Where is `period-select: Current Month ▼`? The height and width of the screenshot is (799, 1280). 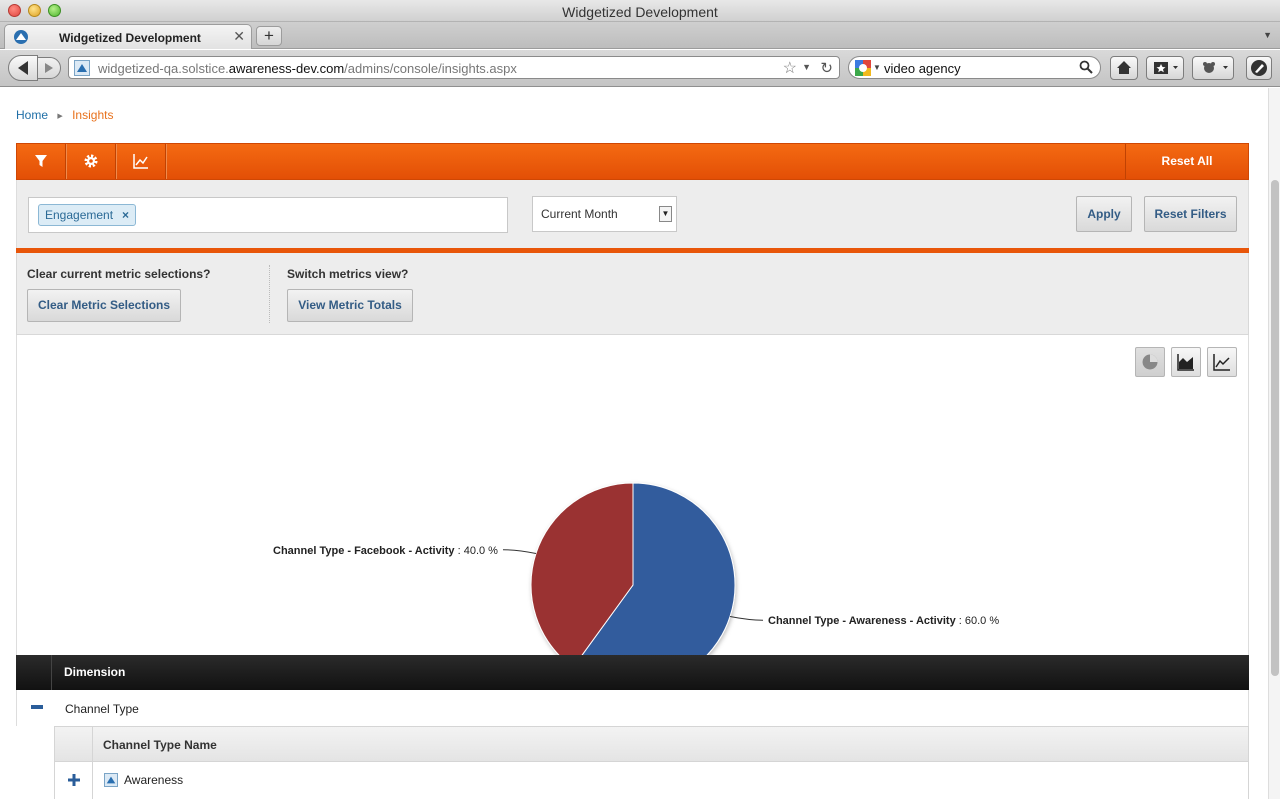
period-select: Current Month ▼ is located at coordinates (604, 214).